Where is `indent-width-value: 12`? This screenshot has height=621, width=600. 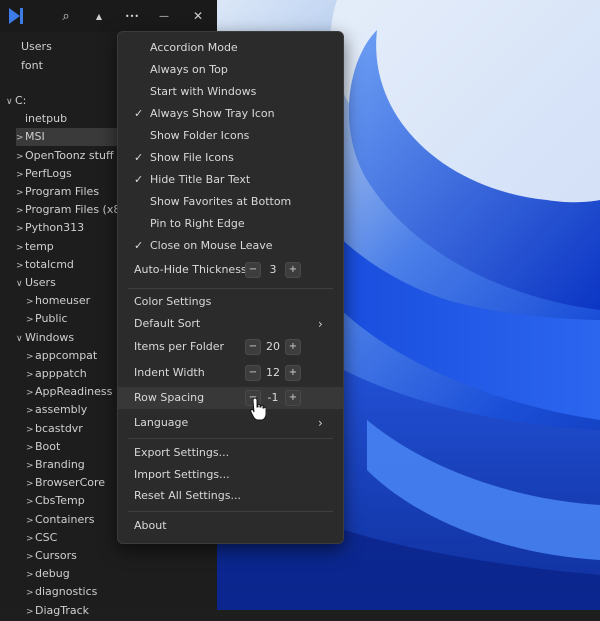
indent-width-value: 12 is located at coordinates (273, 372).